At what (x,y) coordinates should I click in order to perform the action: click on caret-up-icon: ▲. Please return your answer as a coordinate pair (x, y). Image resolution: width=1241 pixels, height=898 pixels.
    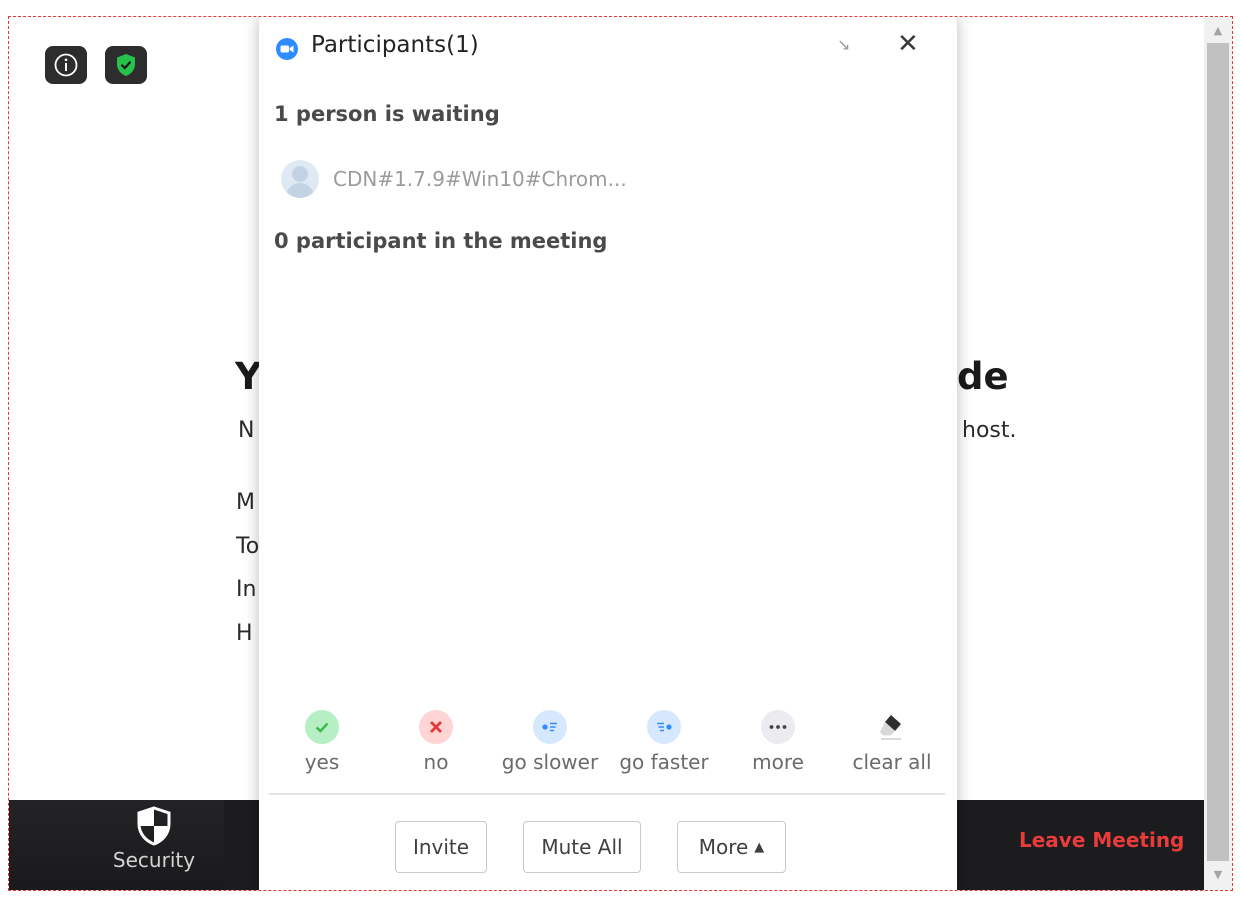
    Looking at the image, I should click on (759, 847).